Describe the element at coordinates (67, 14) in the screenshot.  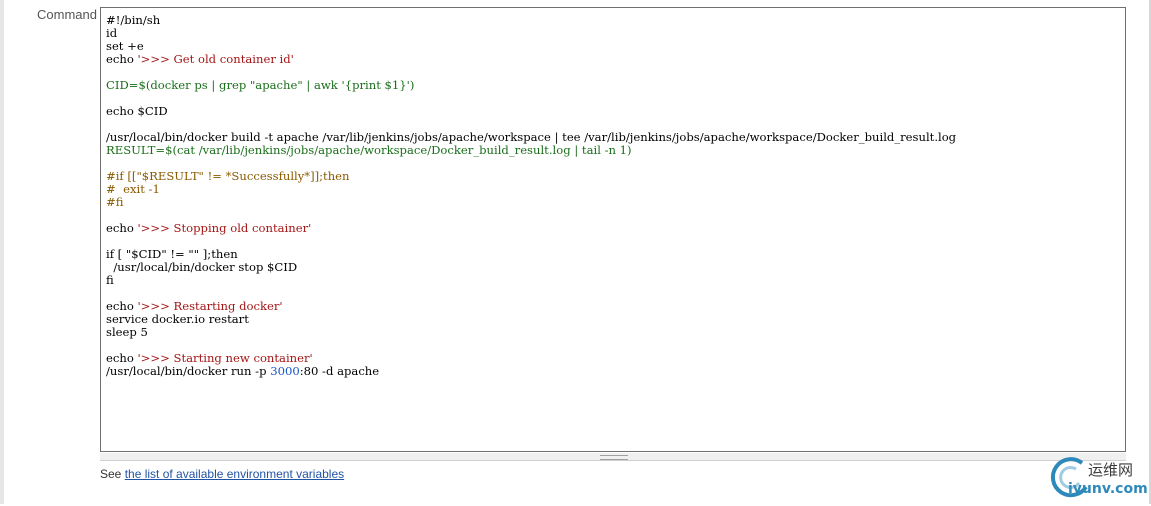
I see `command-label: Command` at that location.